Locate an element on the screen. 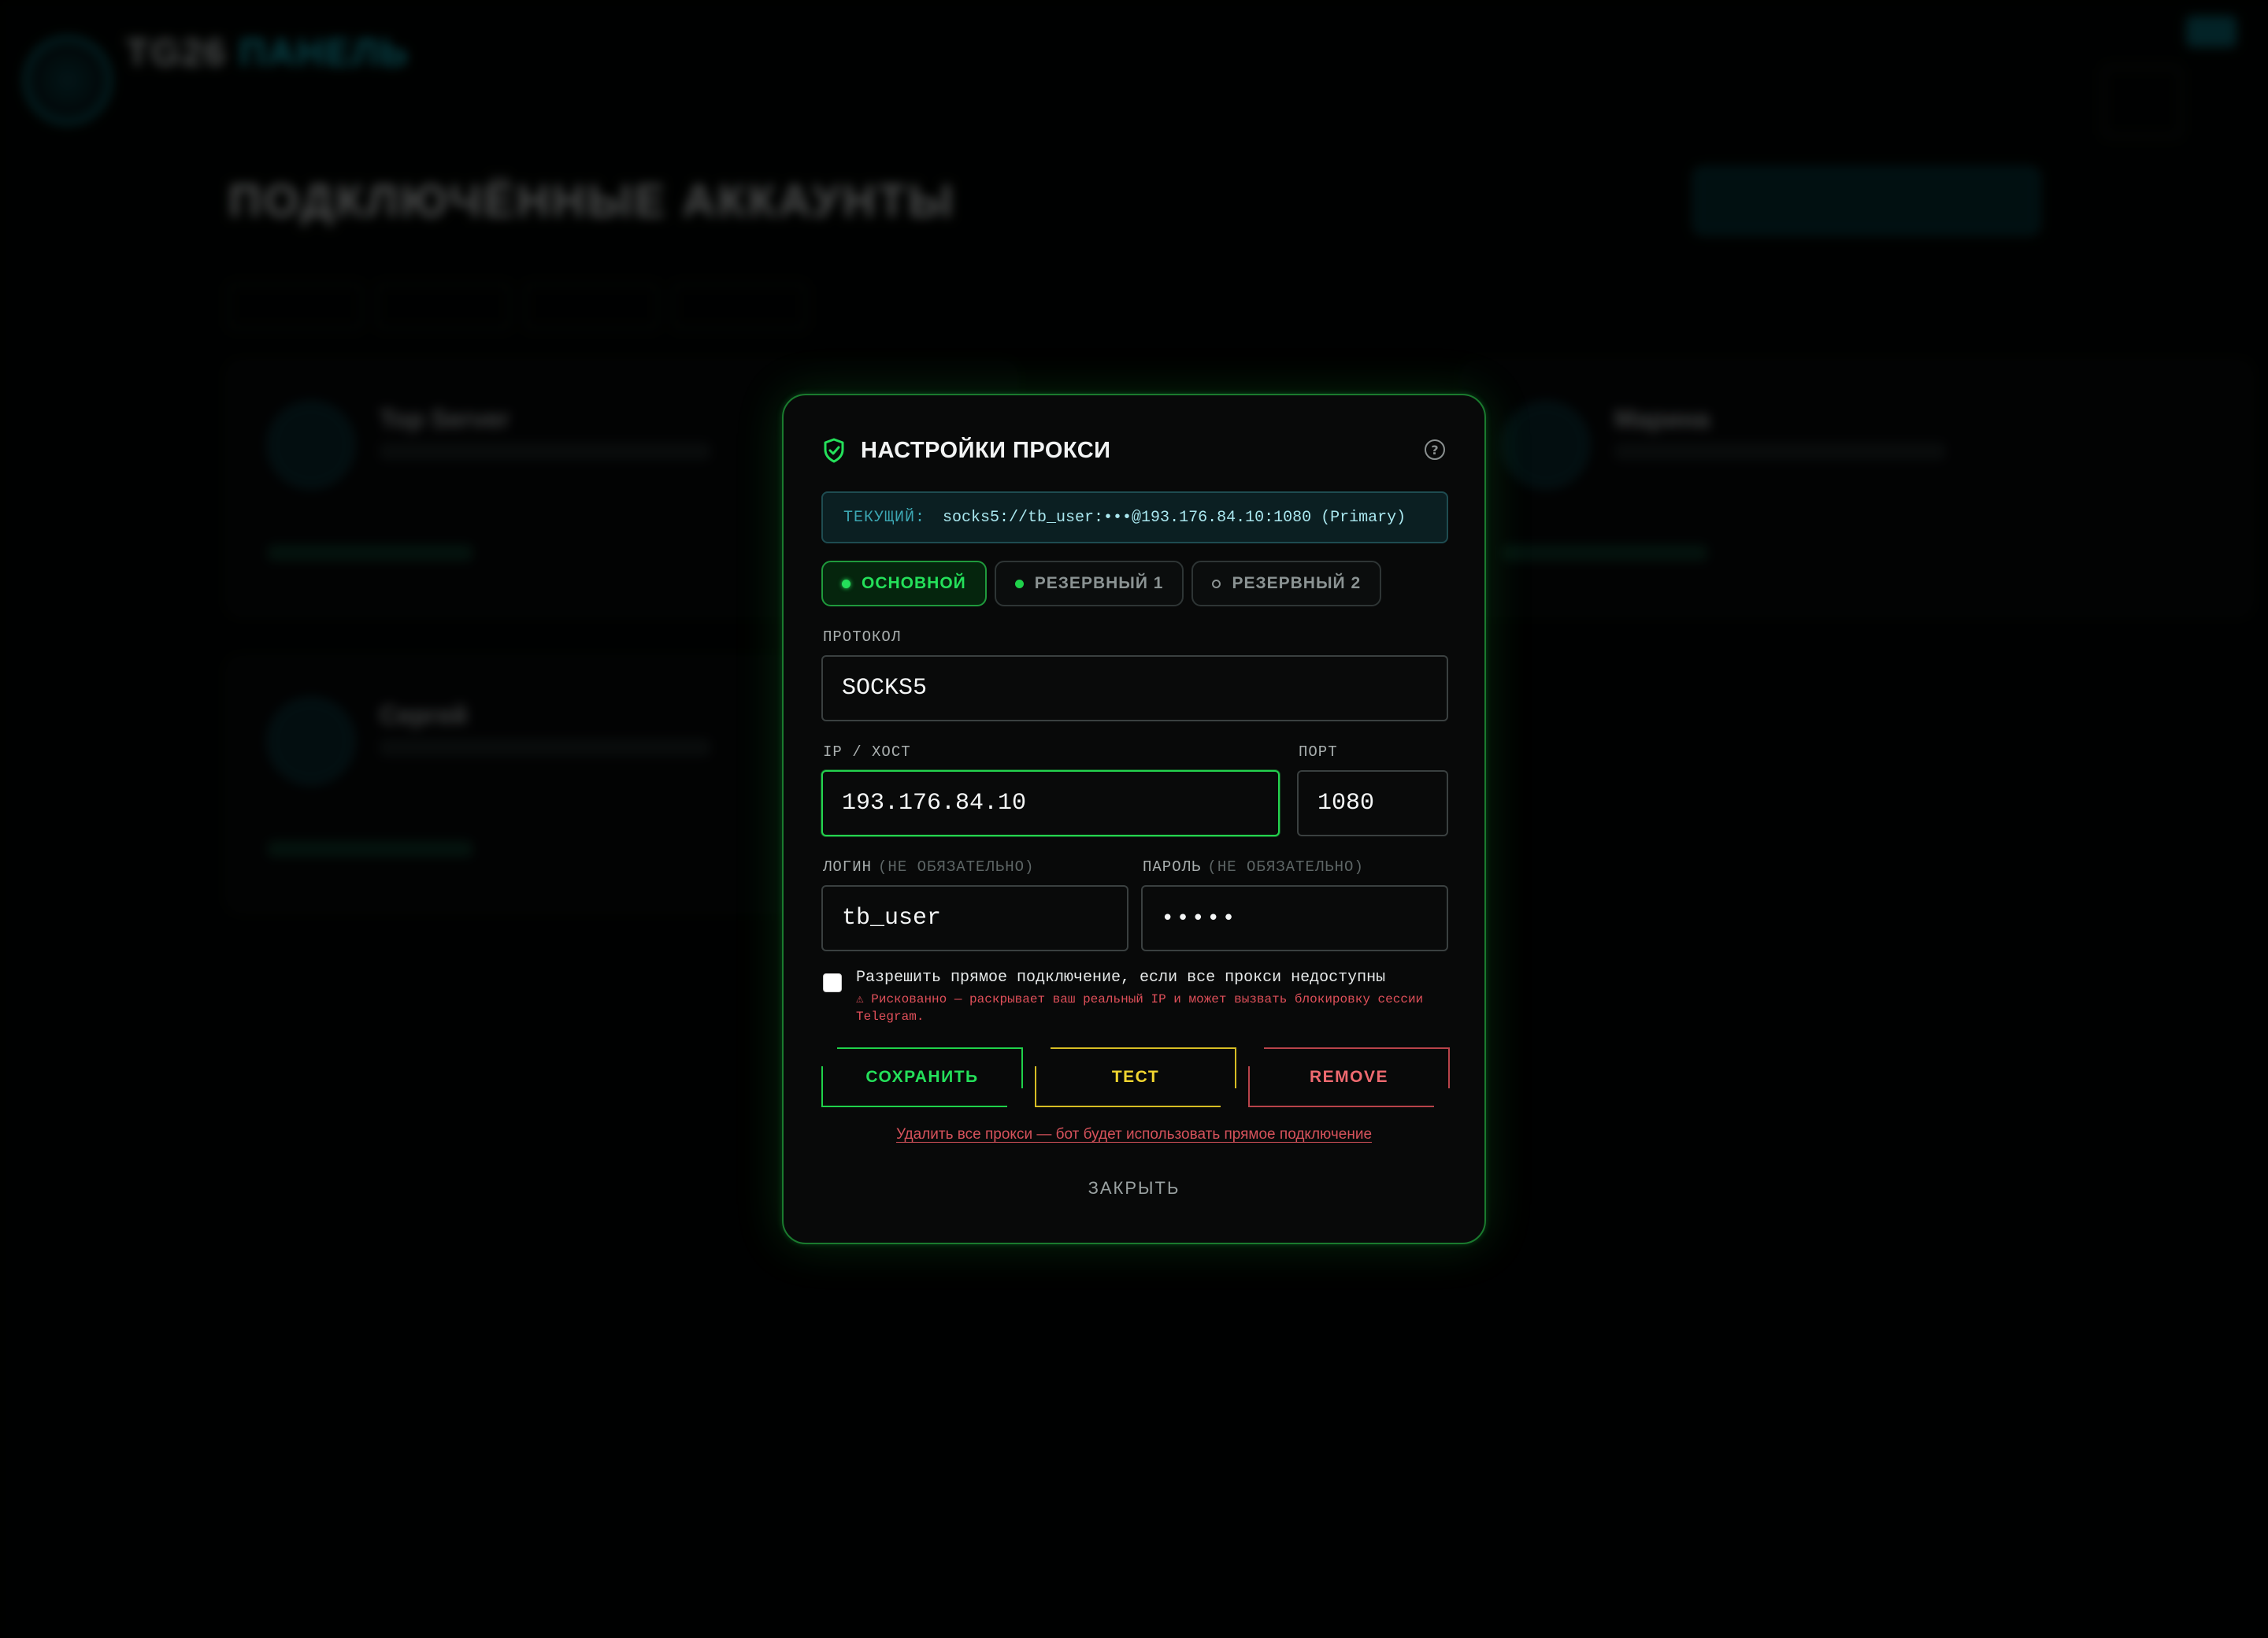  host-label: IP / ХОСТ is located at coordinates (867, 752).